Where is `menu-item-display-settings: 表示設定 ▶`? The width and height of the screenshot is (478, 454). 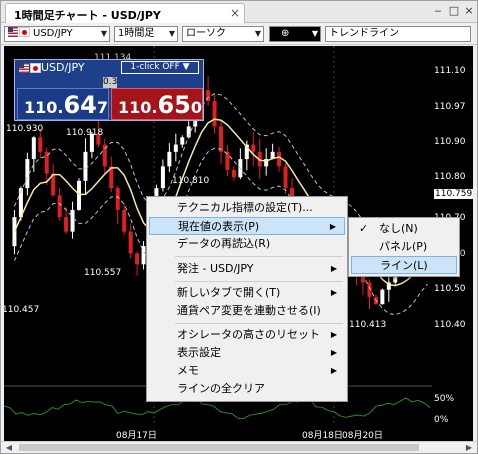
menu-item-display-settings: 表示設定 ▶ is located at coordinates (247, 353).